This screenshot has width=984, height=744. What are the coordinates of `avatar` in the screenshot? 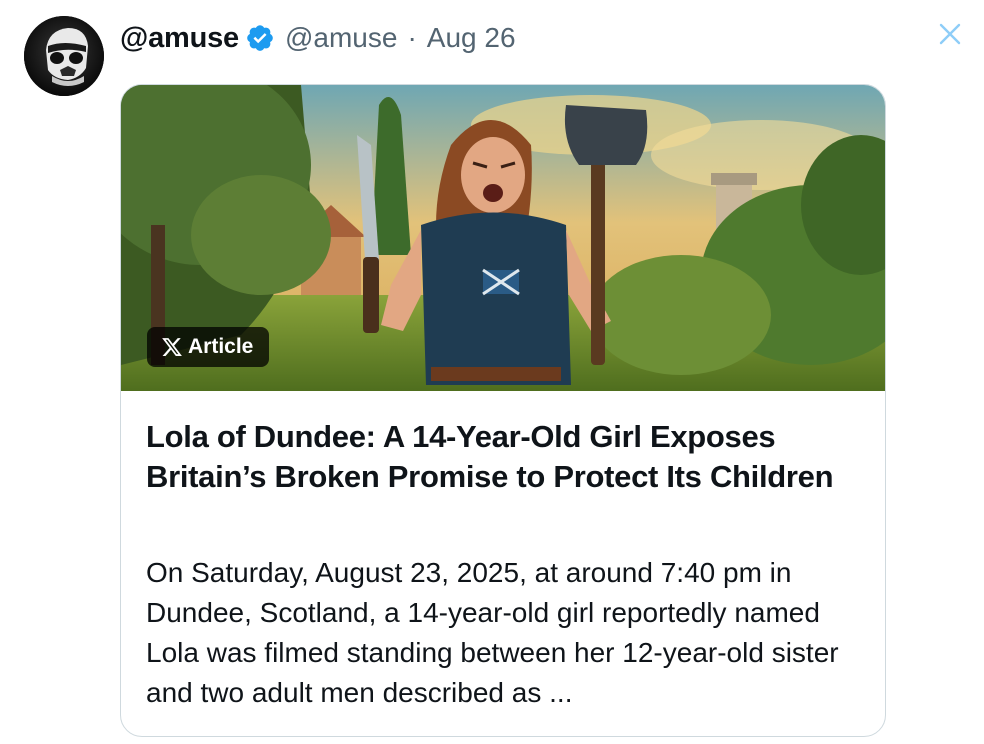 It's located at (64, 56).